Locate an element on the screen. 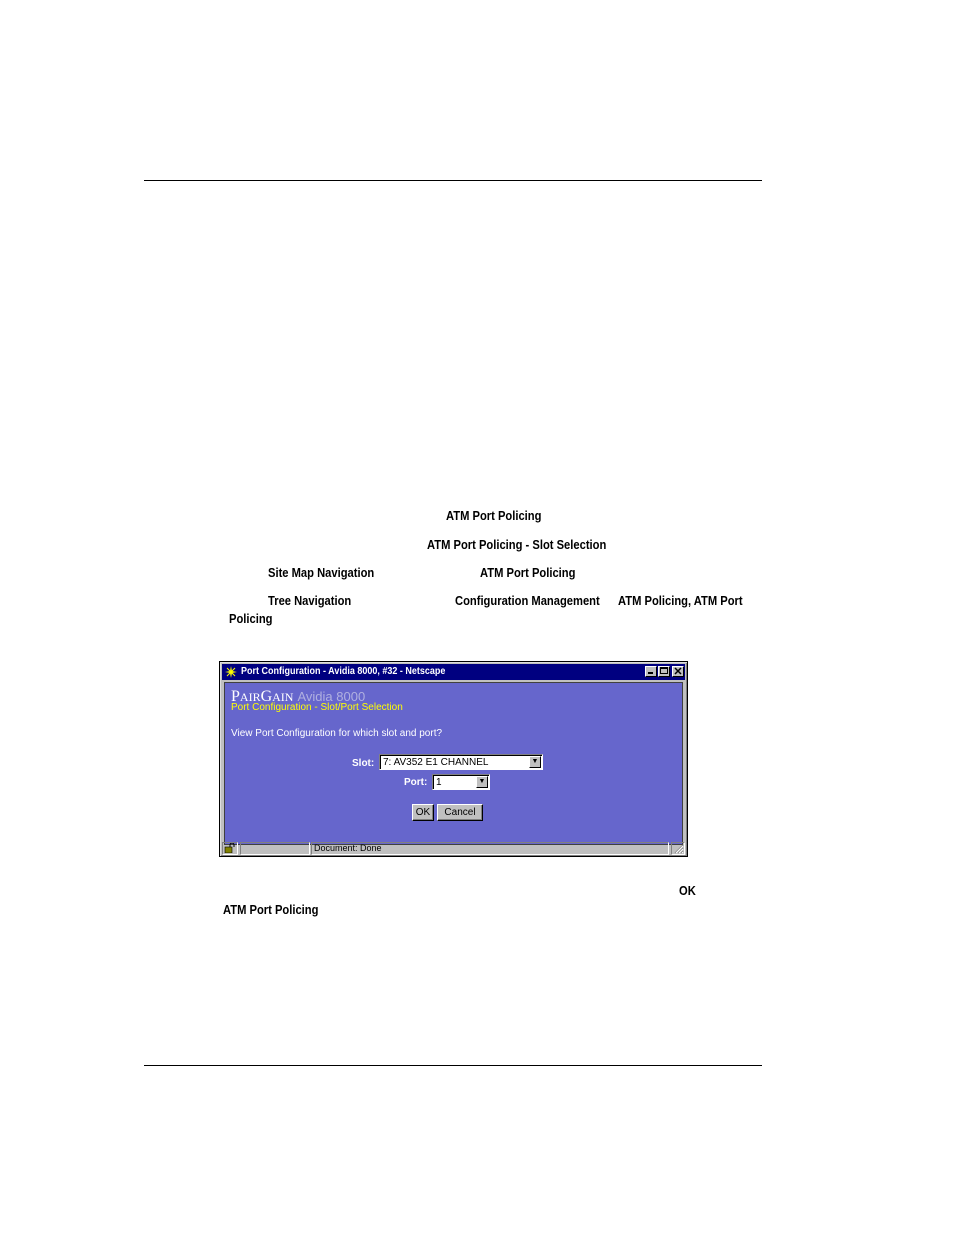 The height and width of the screenshot is (1235, 954). port-select: 1 ▼ is located at coordinates (461, 782).